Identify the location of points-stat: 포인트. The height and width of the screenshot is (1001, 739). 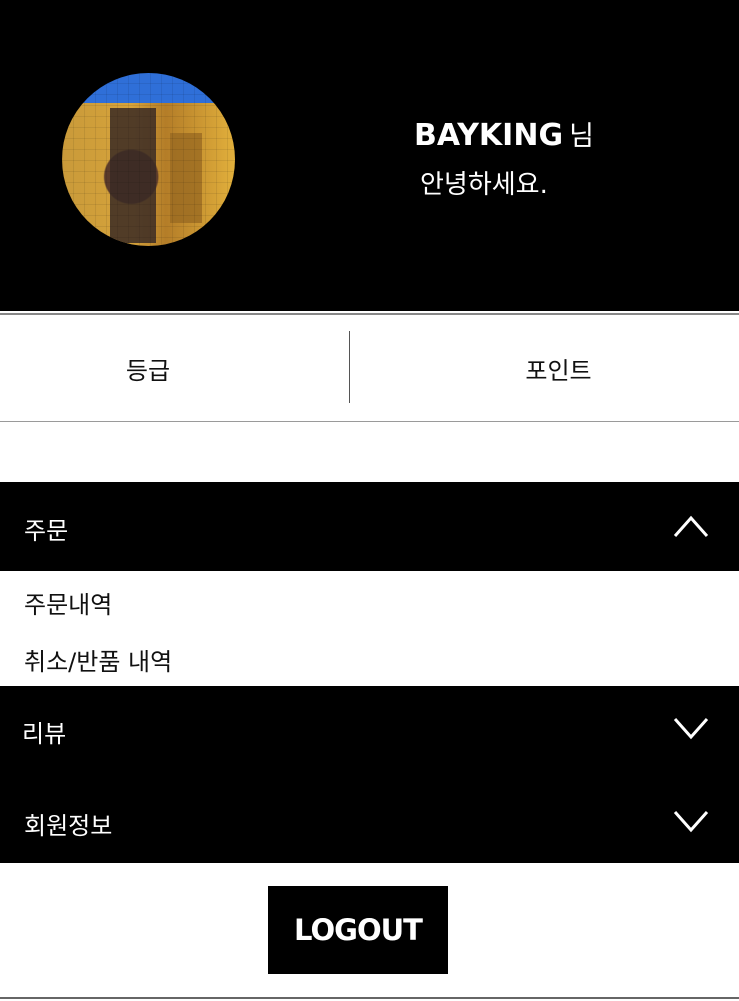
(544, 368).